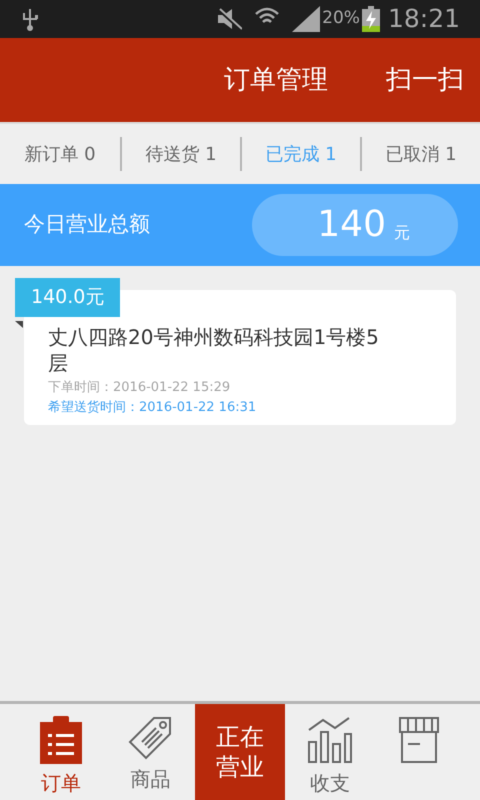 Image resolution: width=480 pixels, height=800 pixels. Describe the element at coordinates (341, 18) in the screenshot. I see `battery-percent: 20%` at that location.